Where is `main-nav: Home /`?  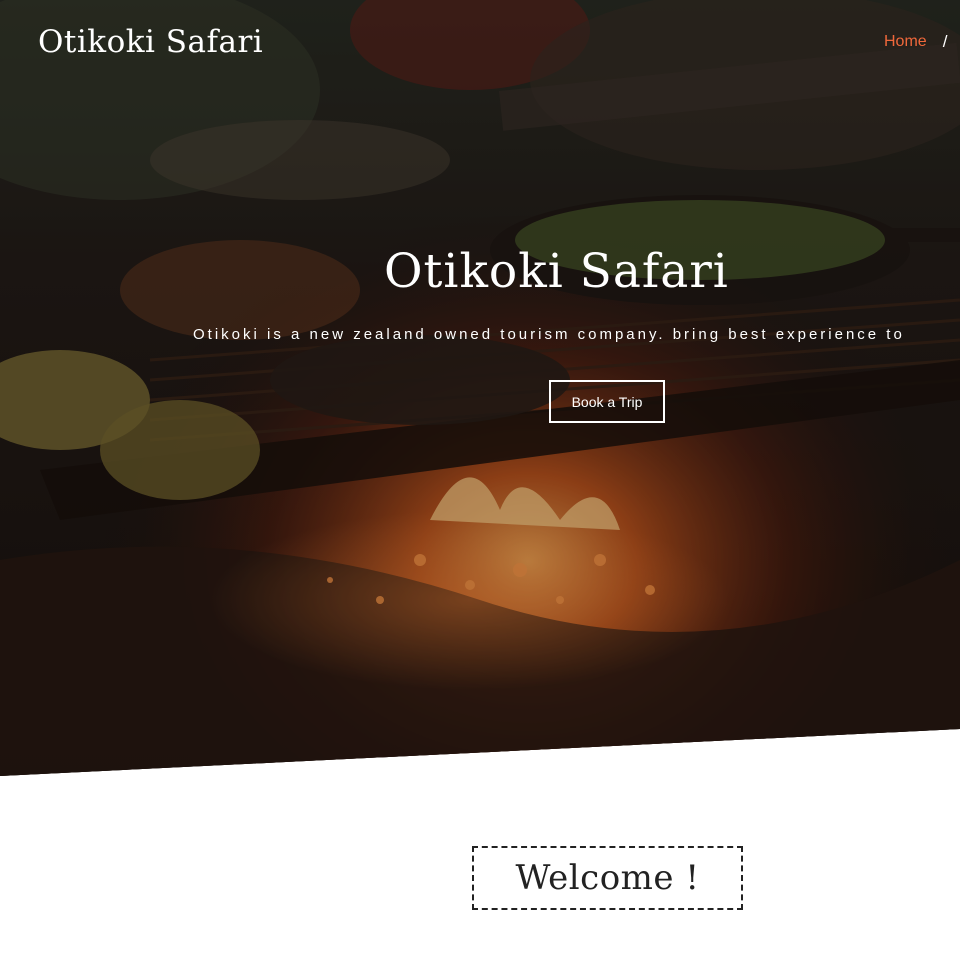 main-nav: Home / is located at coordinates (915, 42).